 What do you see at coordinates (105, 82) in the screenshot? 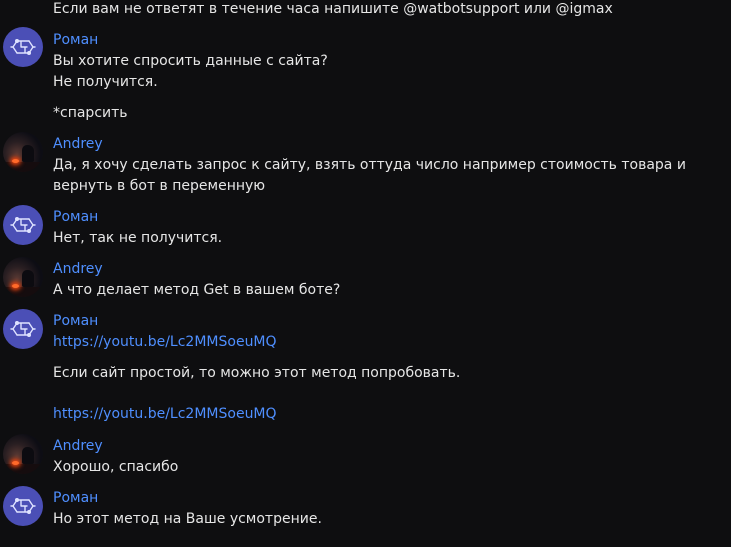
I see `message-text: Не получится.` at bounding box center [105, 82].